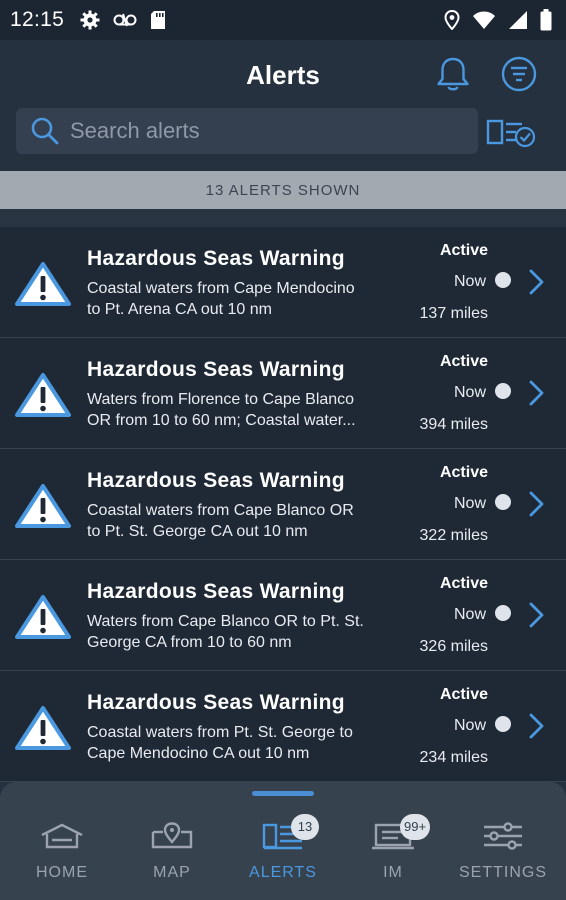 This screenshot has width=566, height=900. I want to click on alert-description-line: Coastal waters from Pt. St. George to, so click(220, 732).